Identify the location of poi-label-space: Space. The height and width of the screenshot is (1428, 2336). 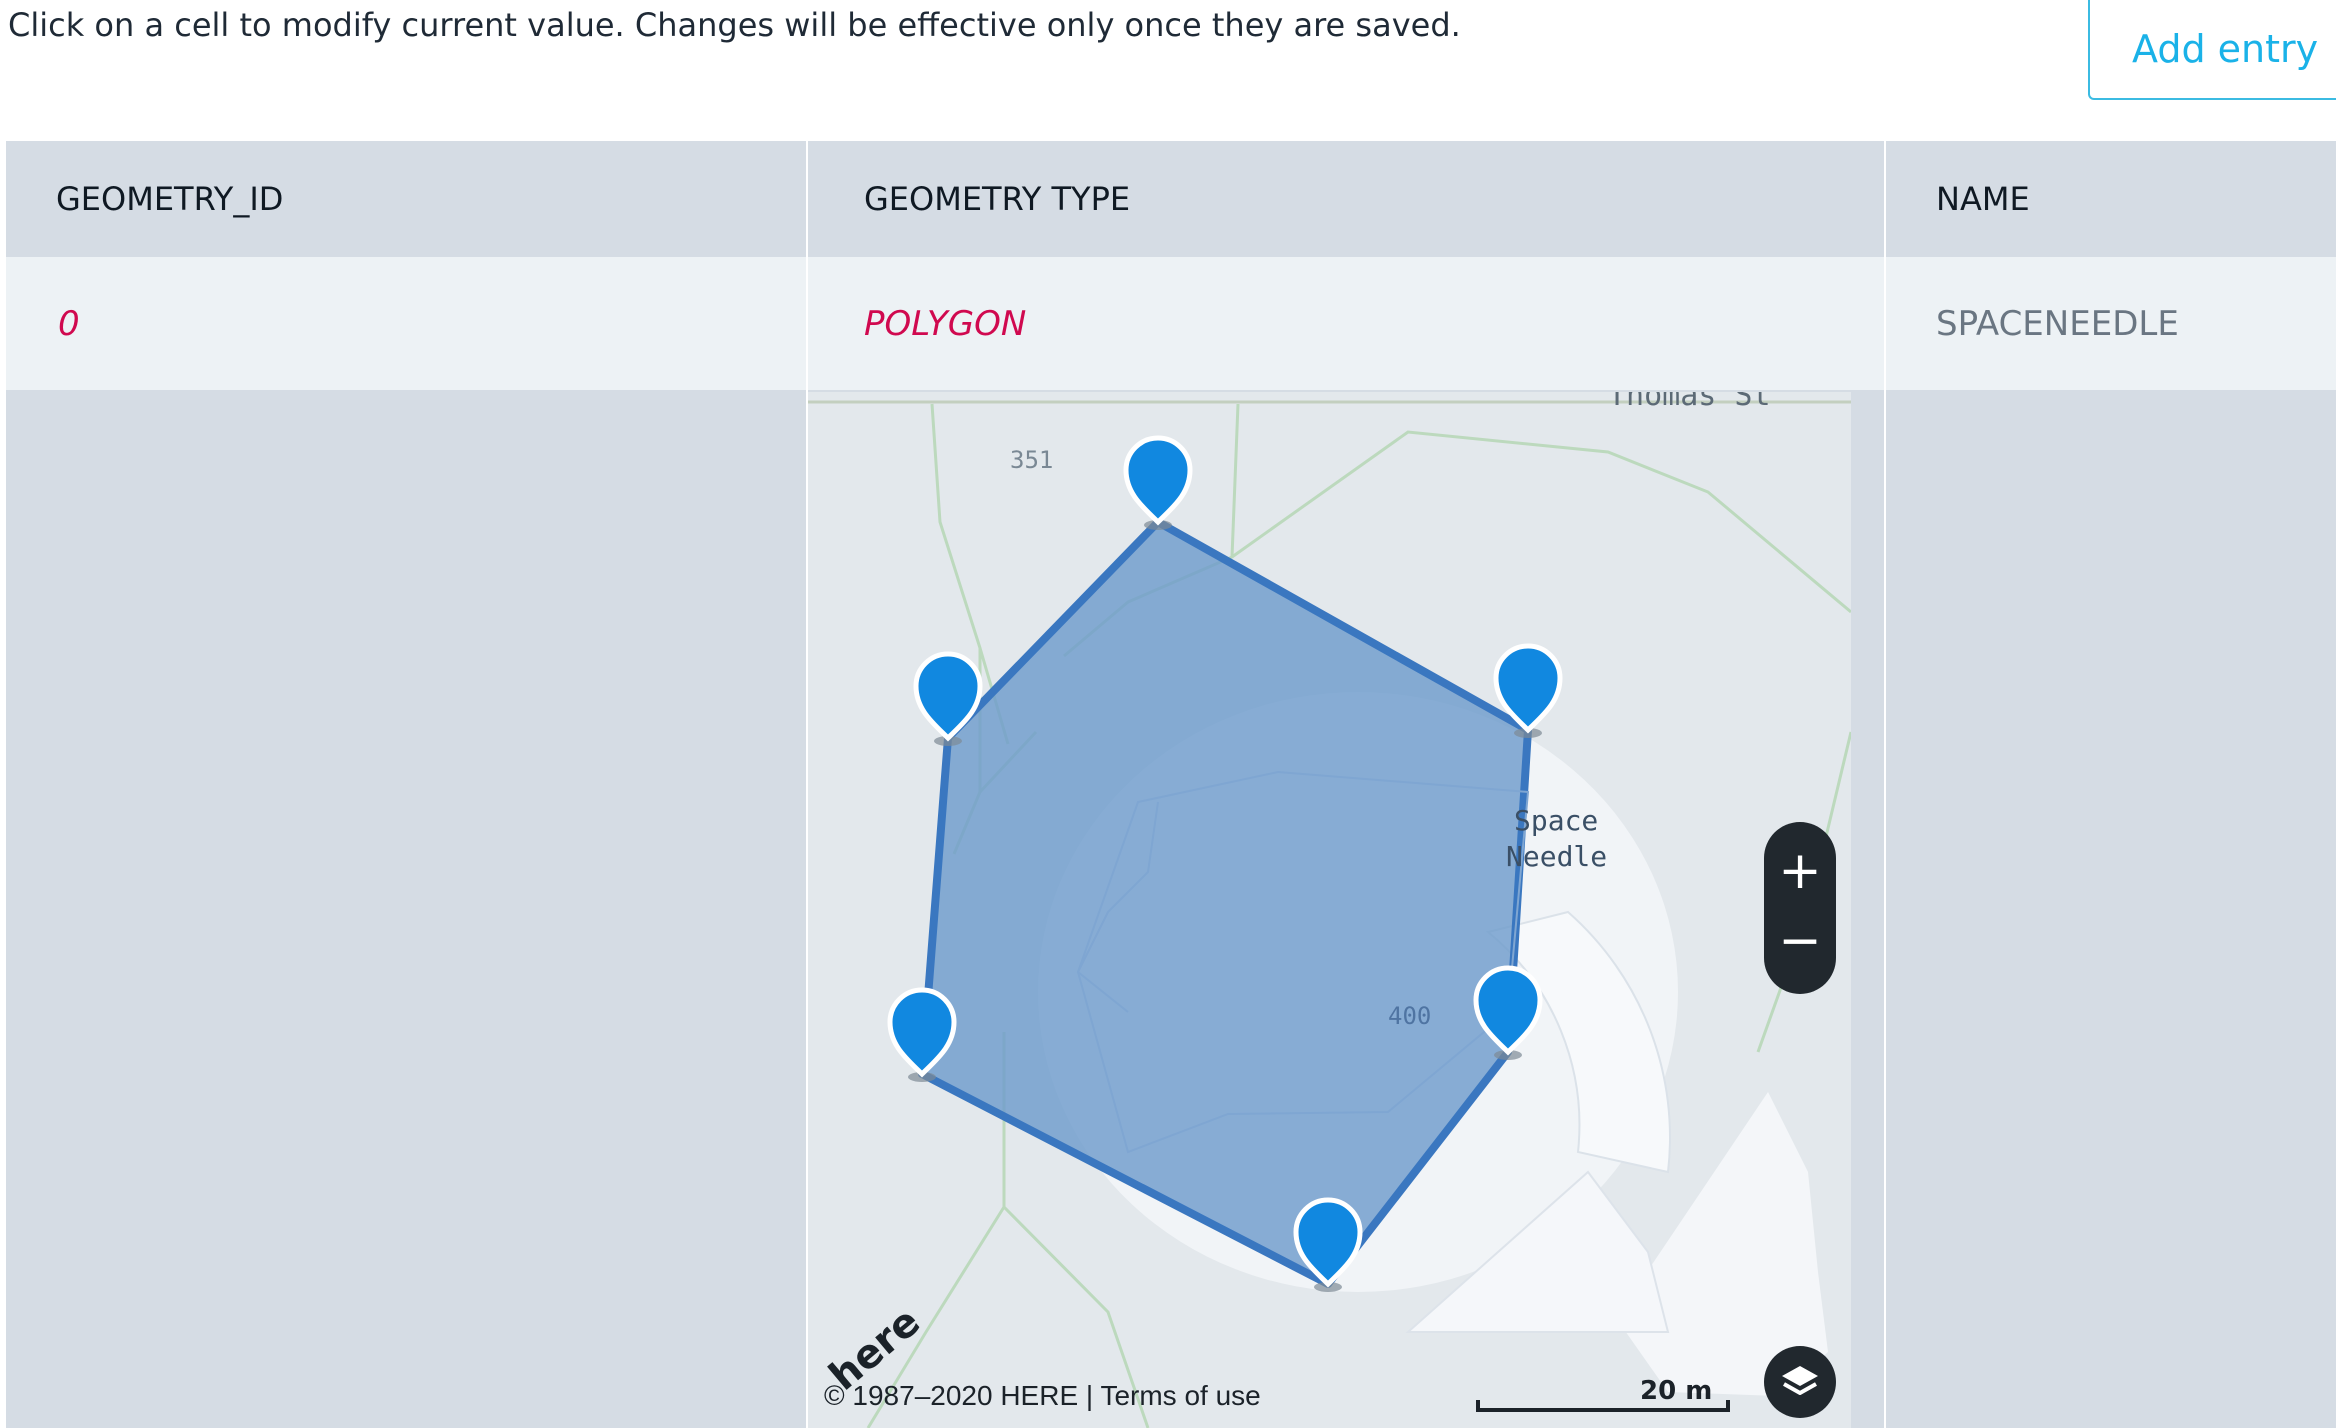
(1556, 820).